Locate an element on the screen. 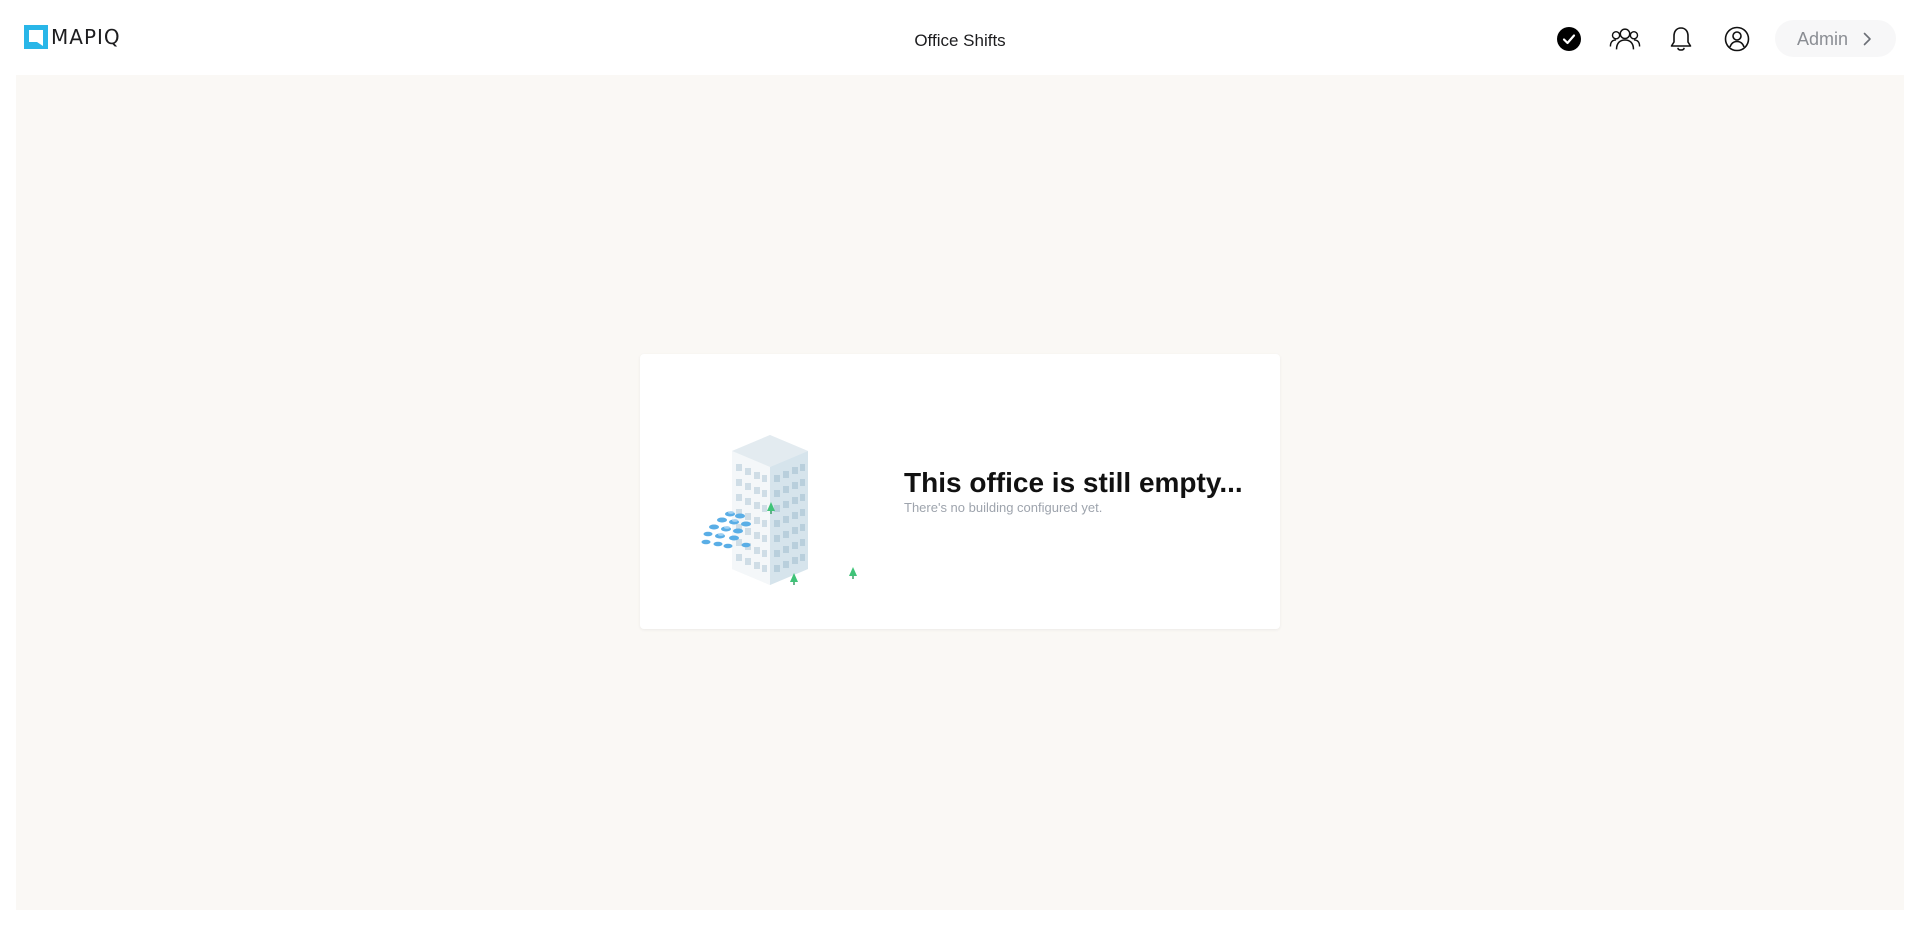 The image size is (1920, 925). chevron-right-icon is located at coordinates (1867, 38).